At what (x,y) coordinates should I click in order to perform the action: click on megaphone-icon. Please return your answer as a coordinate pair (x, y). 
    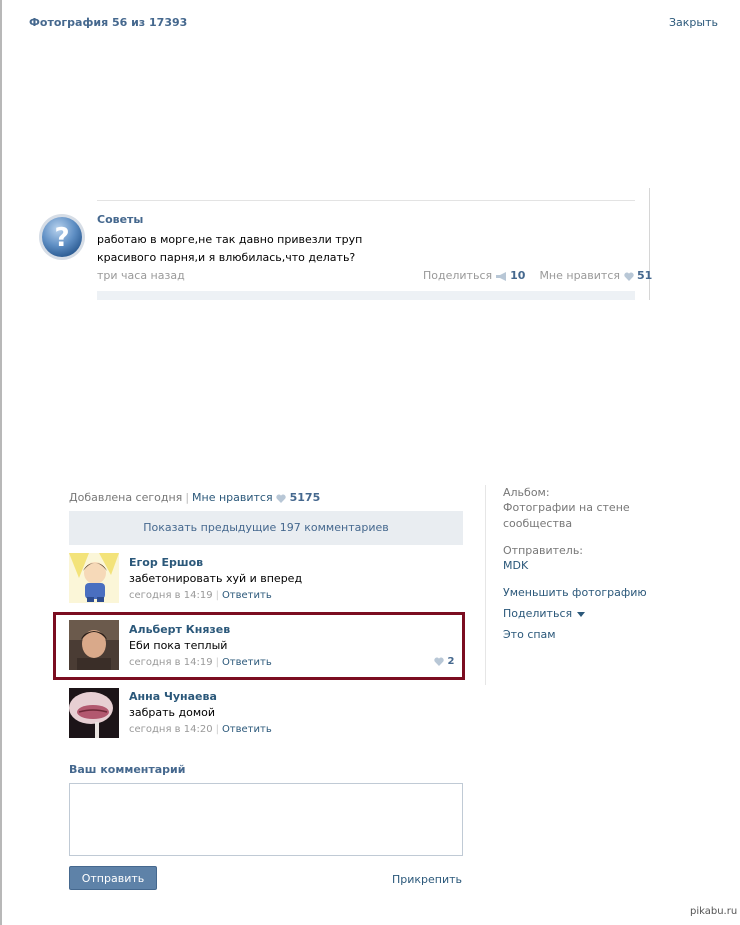
    Looking at the image, I should click on (503, 275).